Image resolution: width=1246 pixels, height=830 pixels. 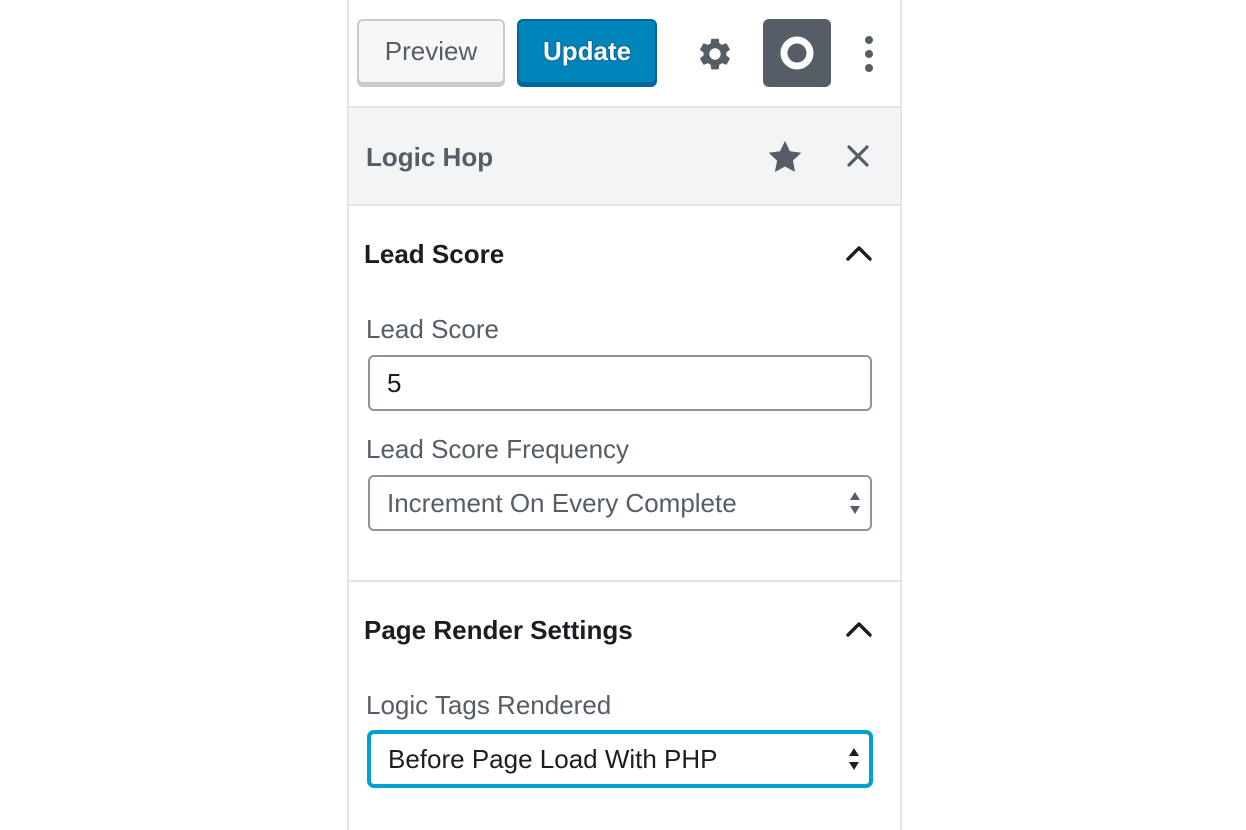 I want to click on lead-score-frequency-select: Increment On Every Complete, so click(x=620, y=503).